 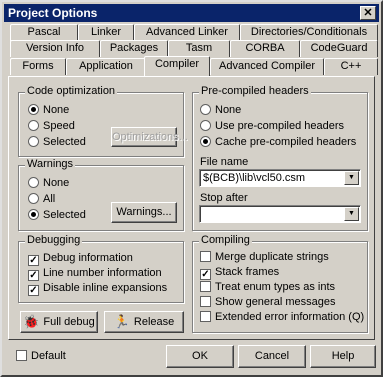 I want to click on tab-packages: Packages, so click(x=134, y=48).